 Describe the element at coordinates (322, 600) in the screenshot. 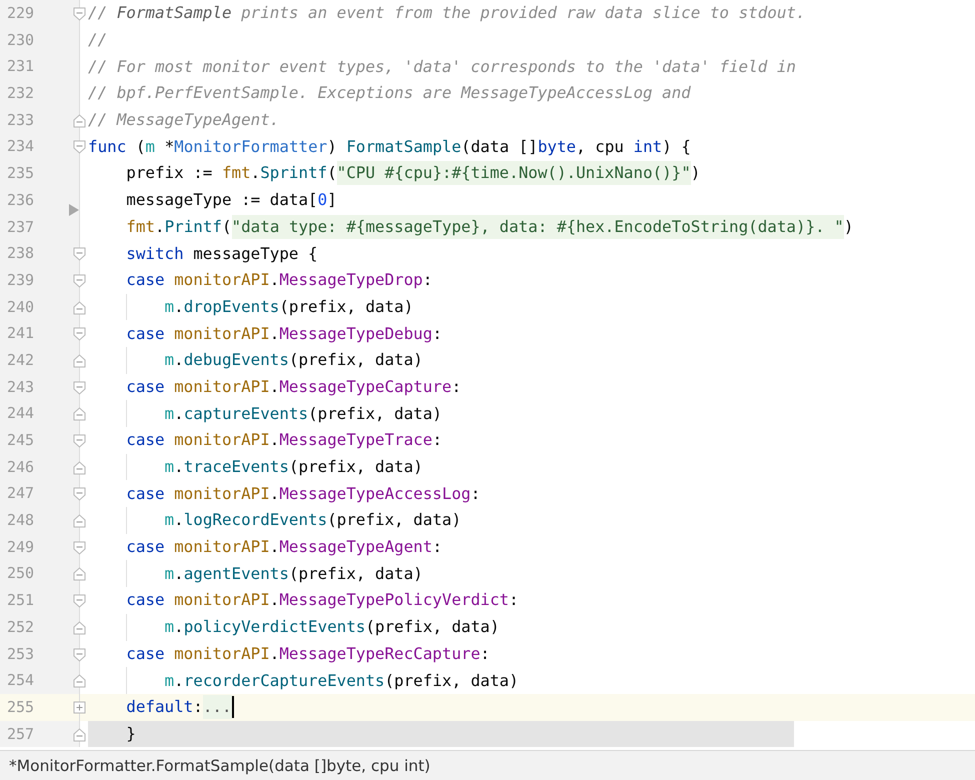

I see `code-line: case monitorAPI.MessageTypePolicyVerdict:` at that location.